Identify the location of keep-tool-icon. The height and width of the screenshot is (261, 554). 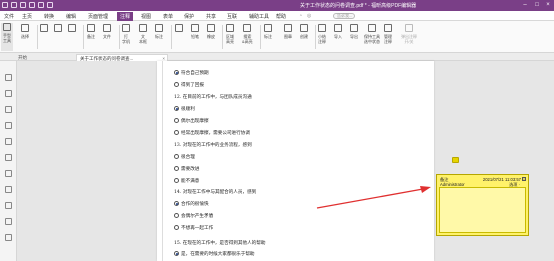
(372, 28).